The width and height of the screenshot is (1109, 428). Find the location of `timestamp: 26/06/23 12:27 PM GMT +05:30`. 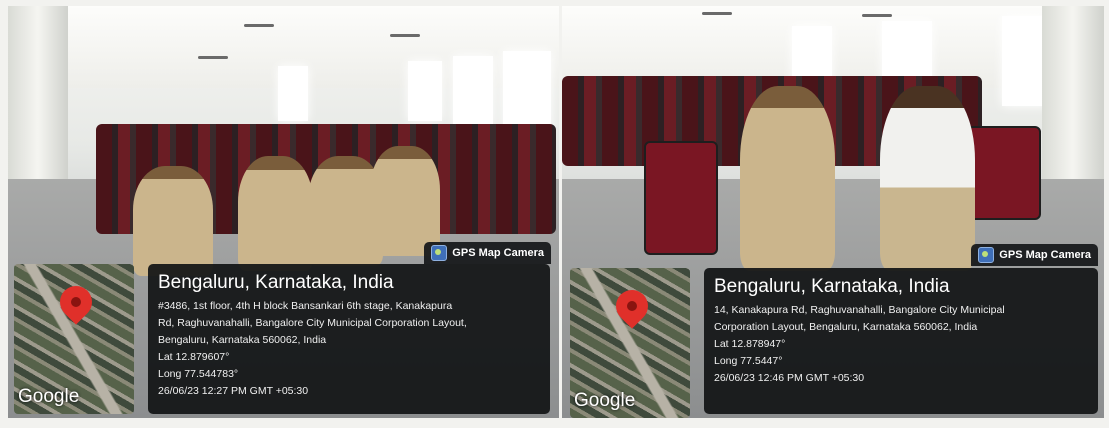

timestamp: 26/06/23 12:27 PM GMT +05:30 is located at coordinates (233, 391).